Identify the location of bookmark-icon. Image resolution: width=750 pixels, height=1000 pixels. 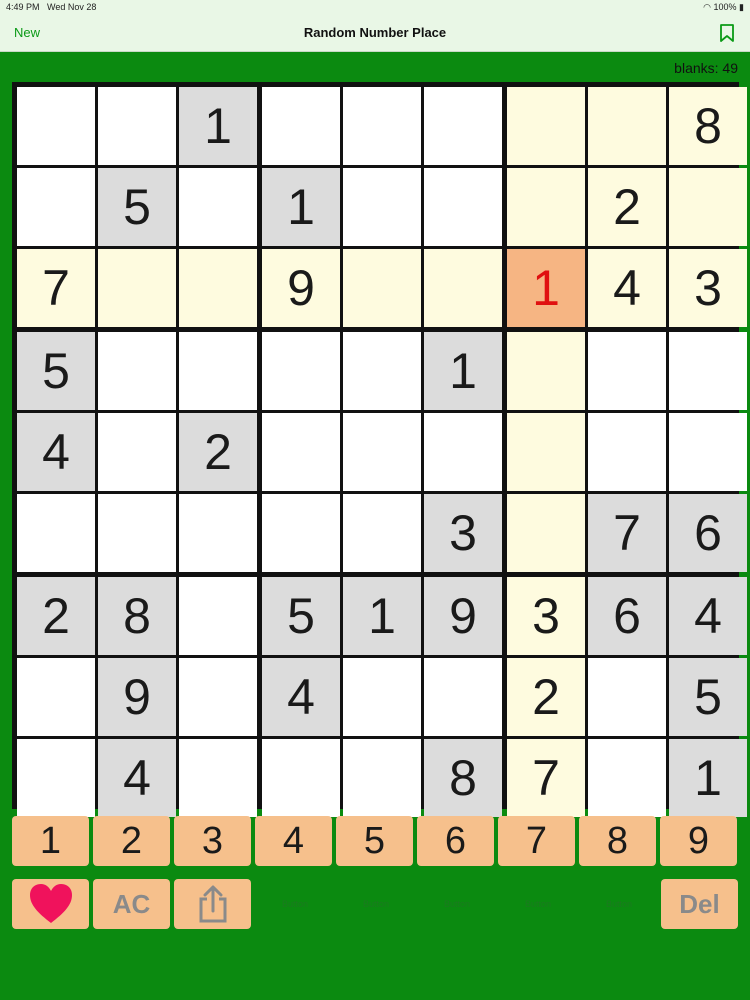
(727, 33).